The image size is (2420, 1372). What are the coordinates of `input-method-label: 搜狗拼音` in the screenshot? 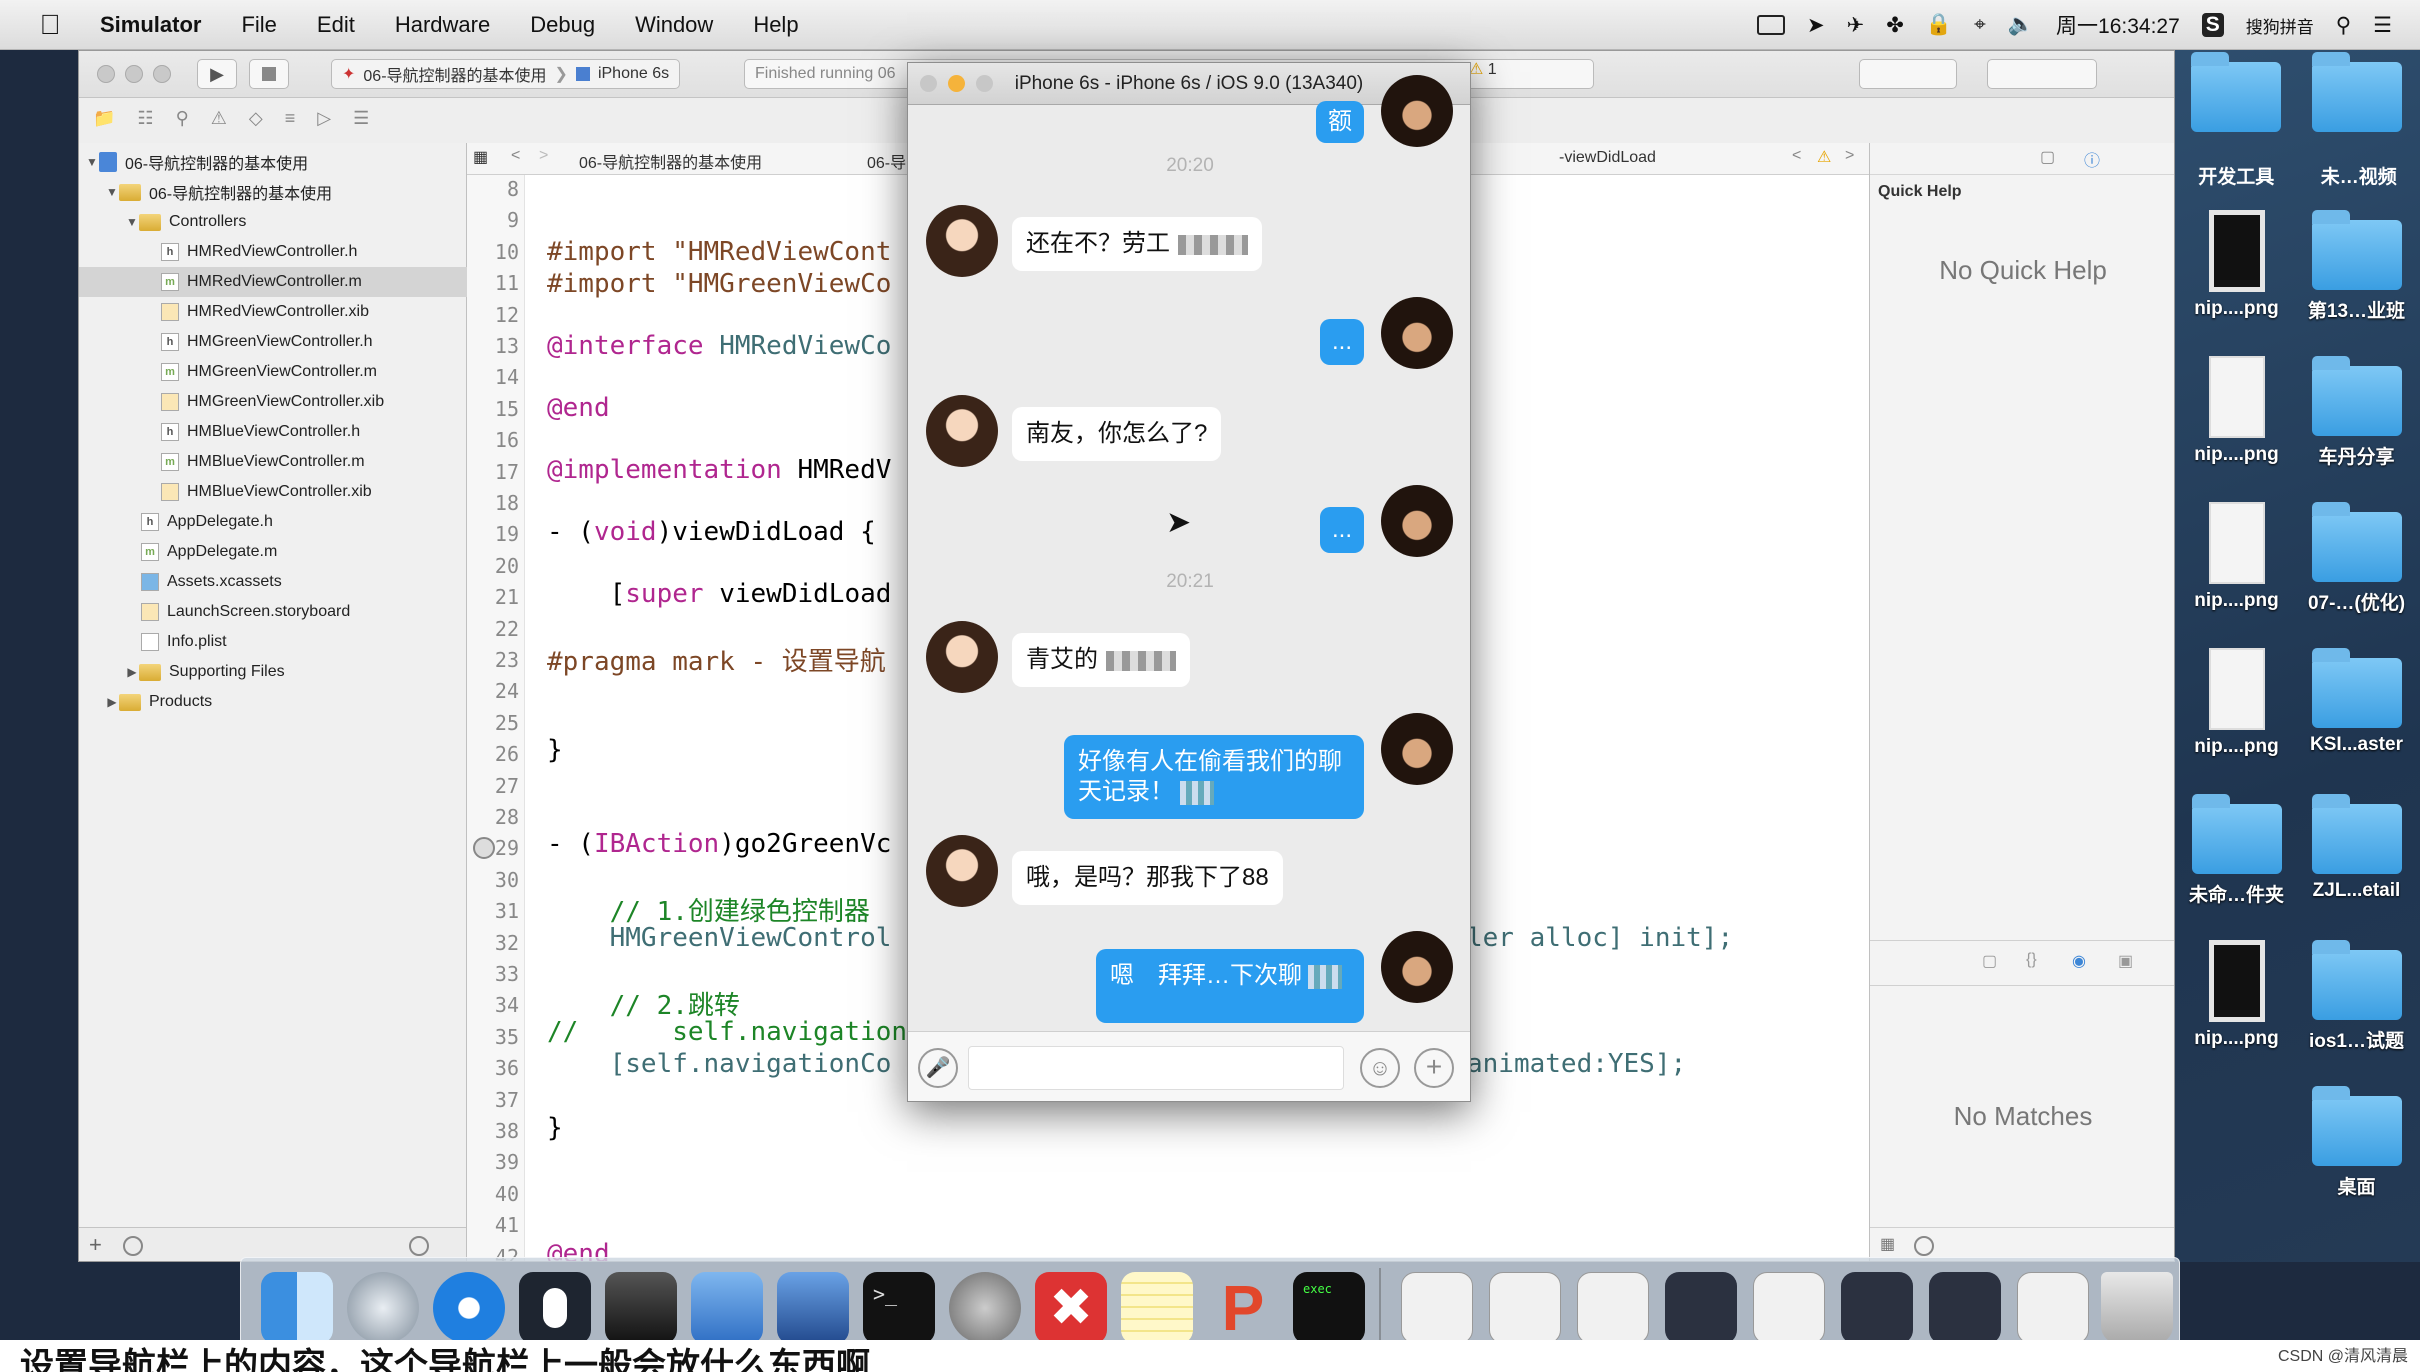 It's located at (2280, 25).